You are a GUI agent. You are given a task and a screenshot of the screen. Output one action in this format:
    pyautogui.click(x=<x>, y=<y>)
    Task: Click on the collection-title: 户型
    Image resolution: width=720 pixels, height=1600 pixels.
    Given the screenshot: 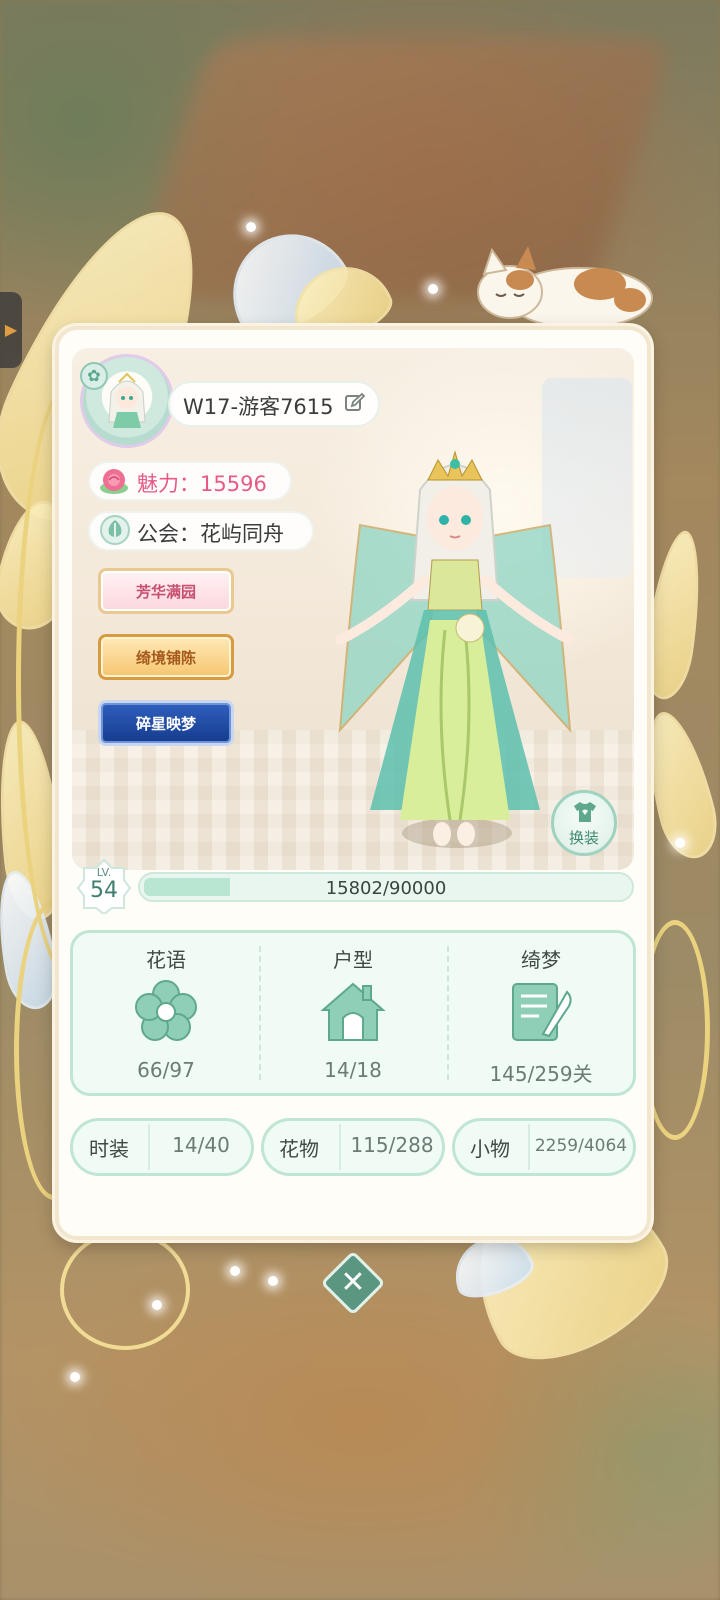 What is the action you would take?
    pyautogui.click(x=353, y=960)
    